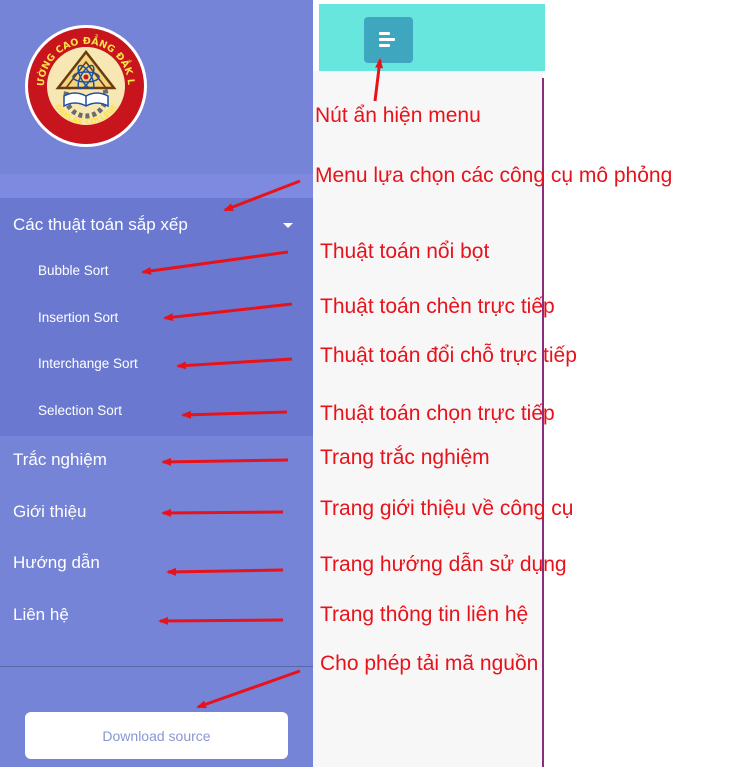  I want to click on college-logo: TRƯỜNG CAO ĐẲNG ĐẮK LẮK DAKLAK COLLEGE, so click(84, 81).